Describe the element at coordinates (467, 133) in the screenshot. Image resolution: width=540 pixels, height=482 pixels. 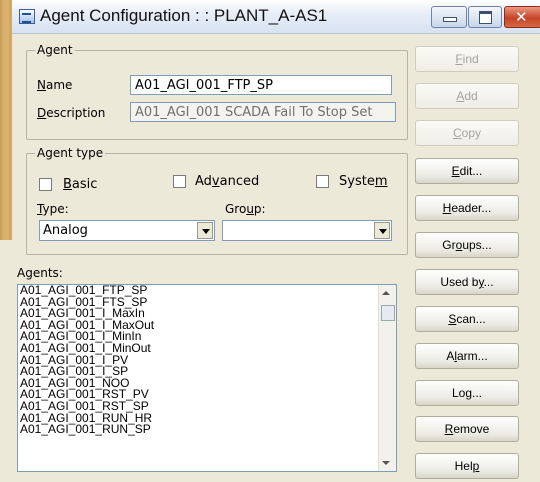
I see `copy-button: Copy` at that location.